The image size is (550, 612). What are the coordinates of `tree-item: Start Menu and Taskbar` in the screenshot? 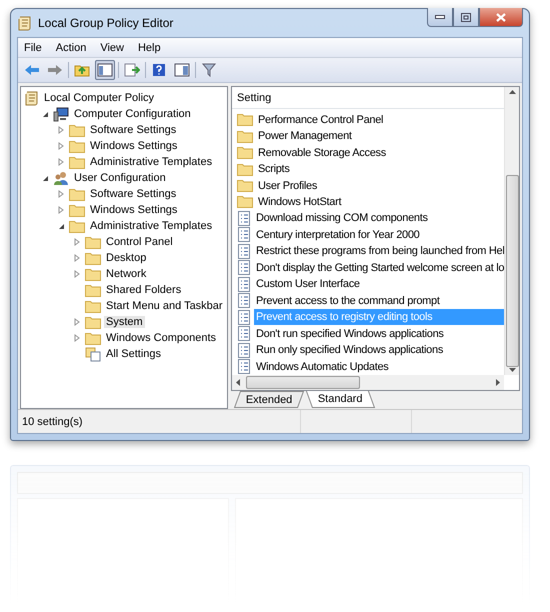 It's located at (164, 306).